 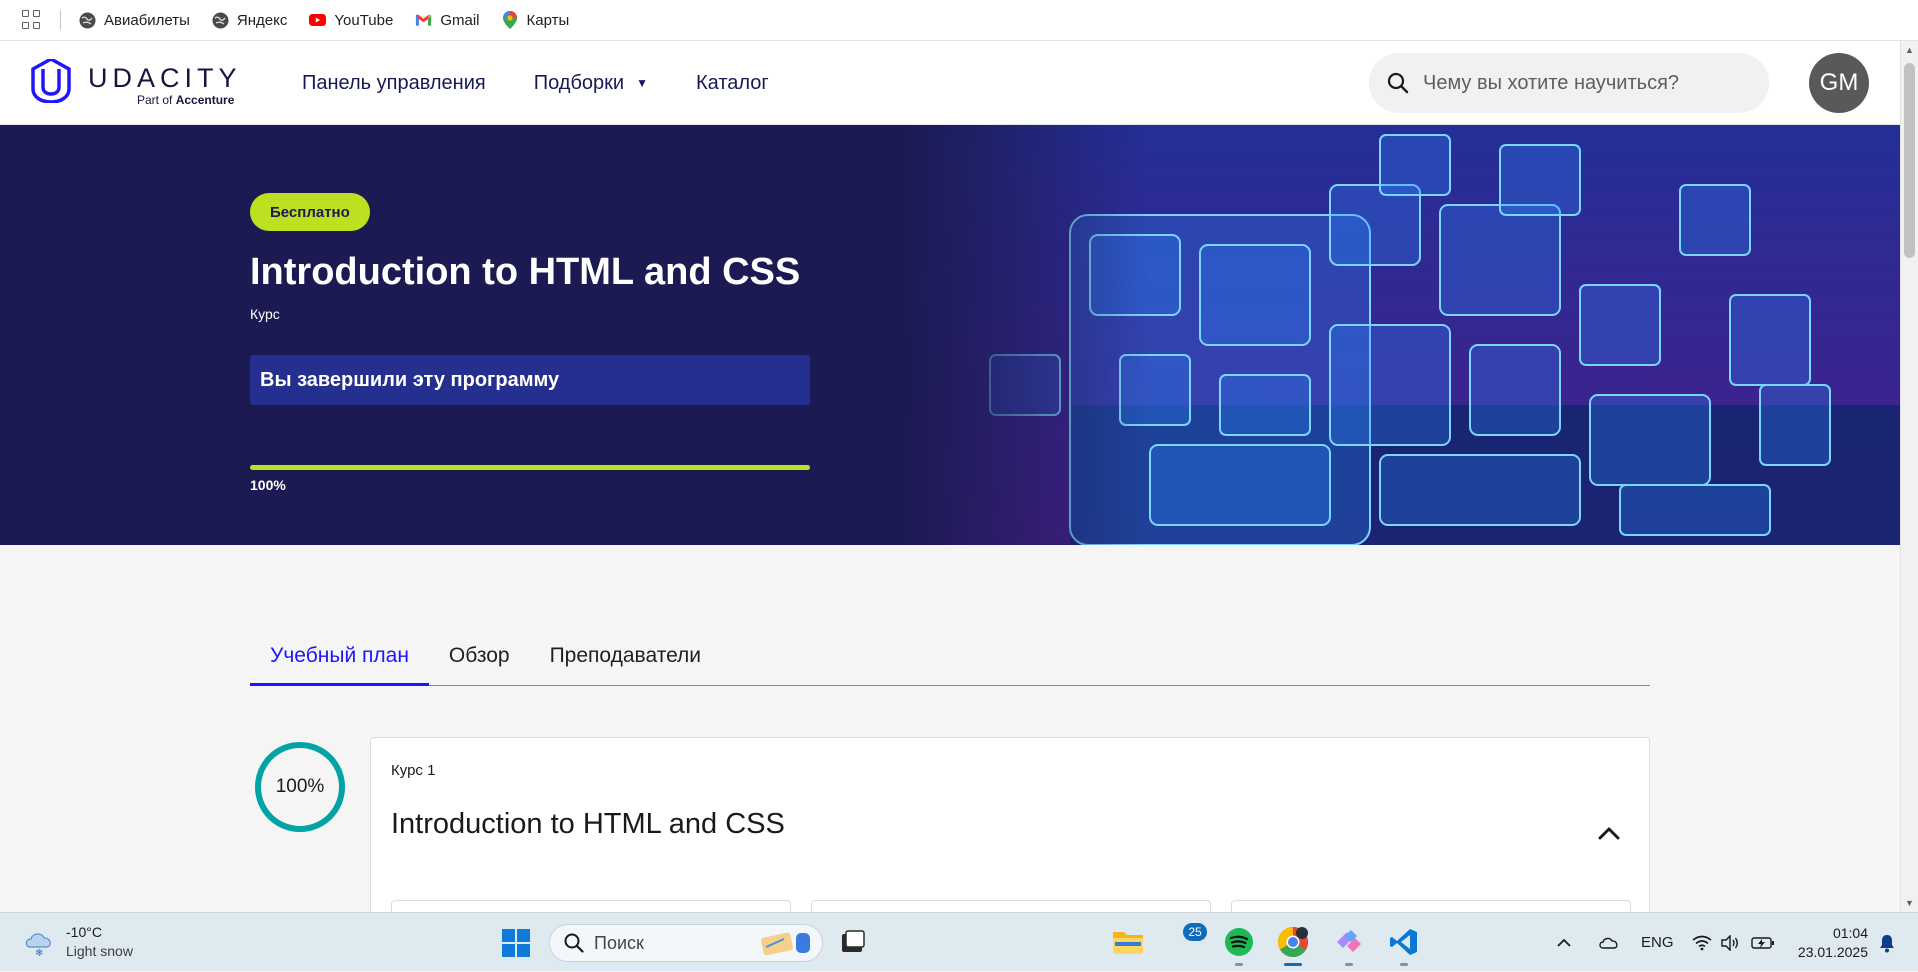 I want to click on tab-overview: Обзор, so click(x=479, y=658).